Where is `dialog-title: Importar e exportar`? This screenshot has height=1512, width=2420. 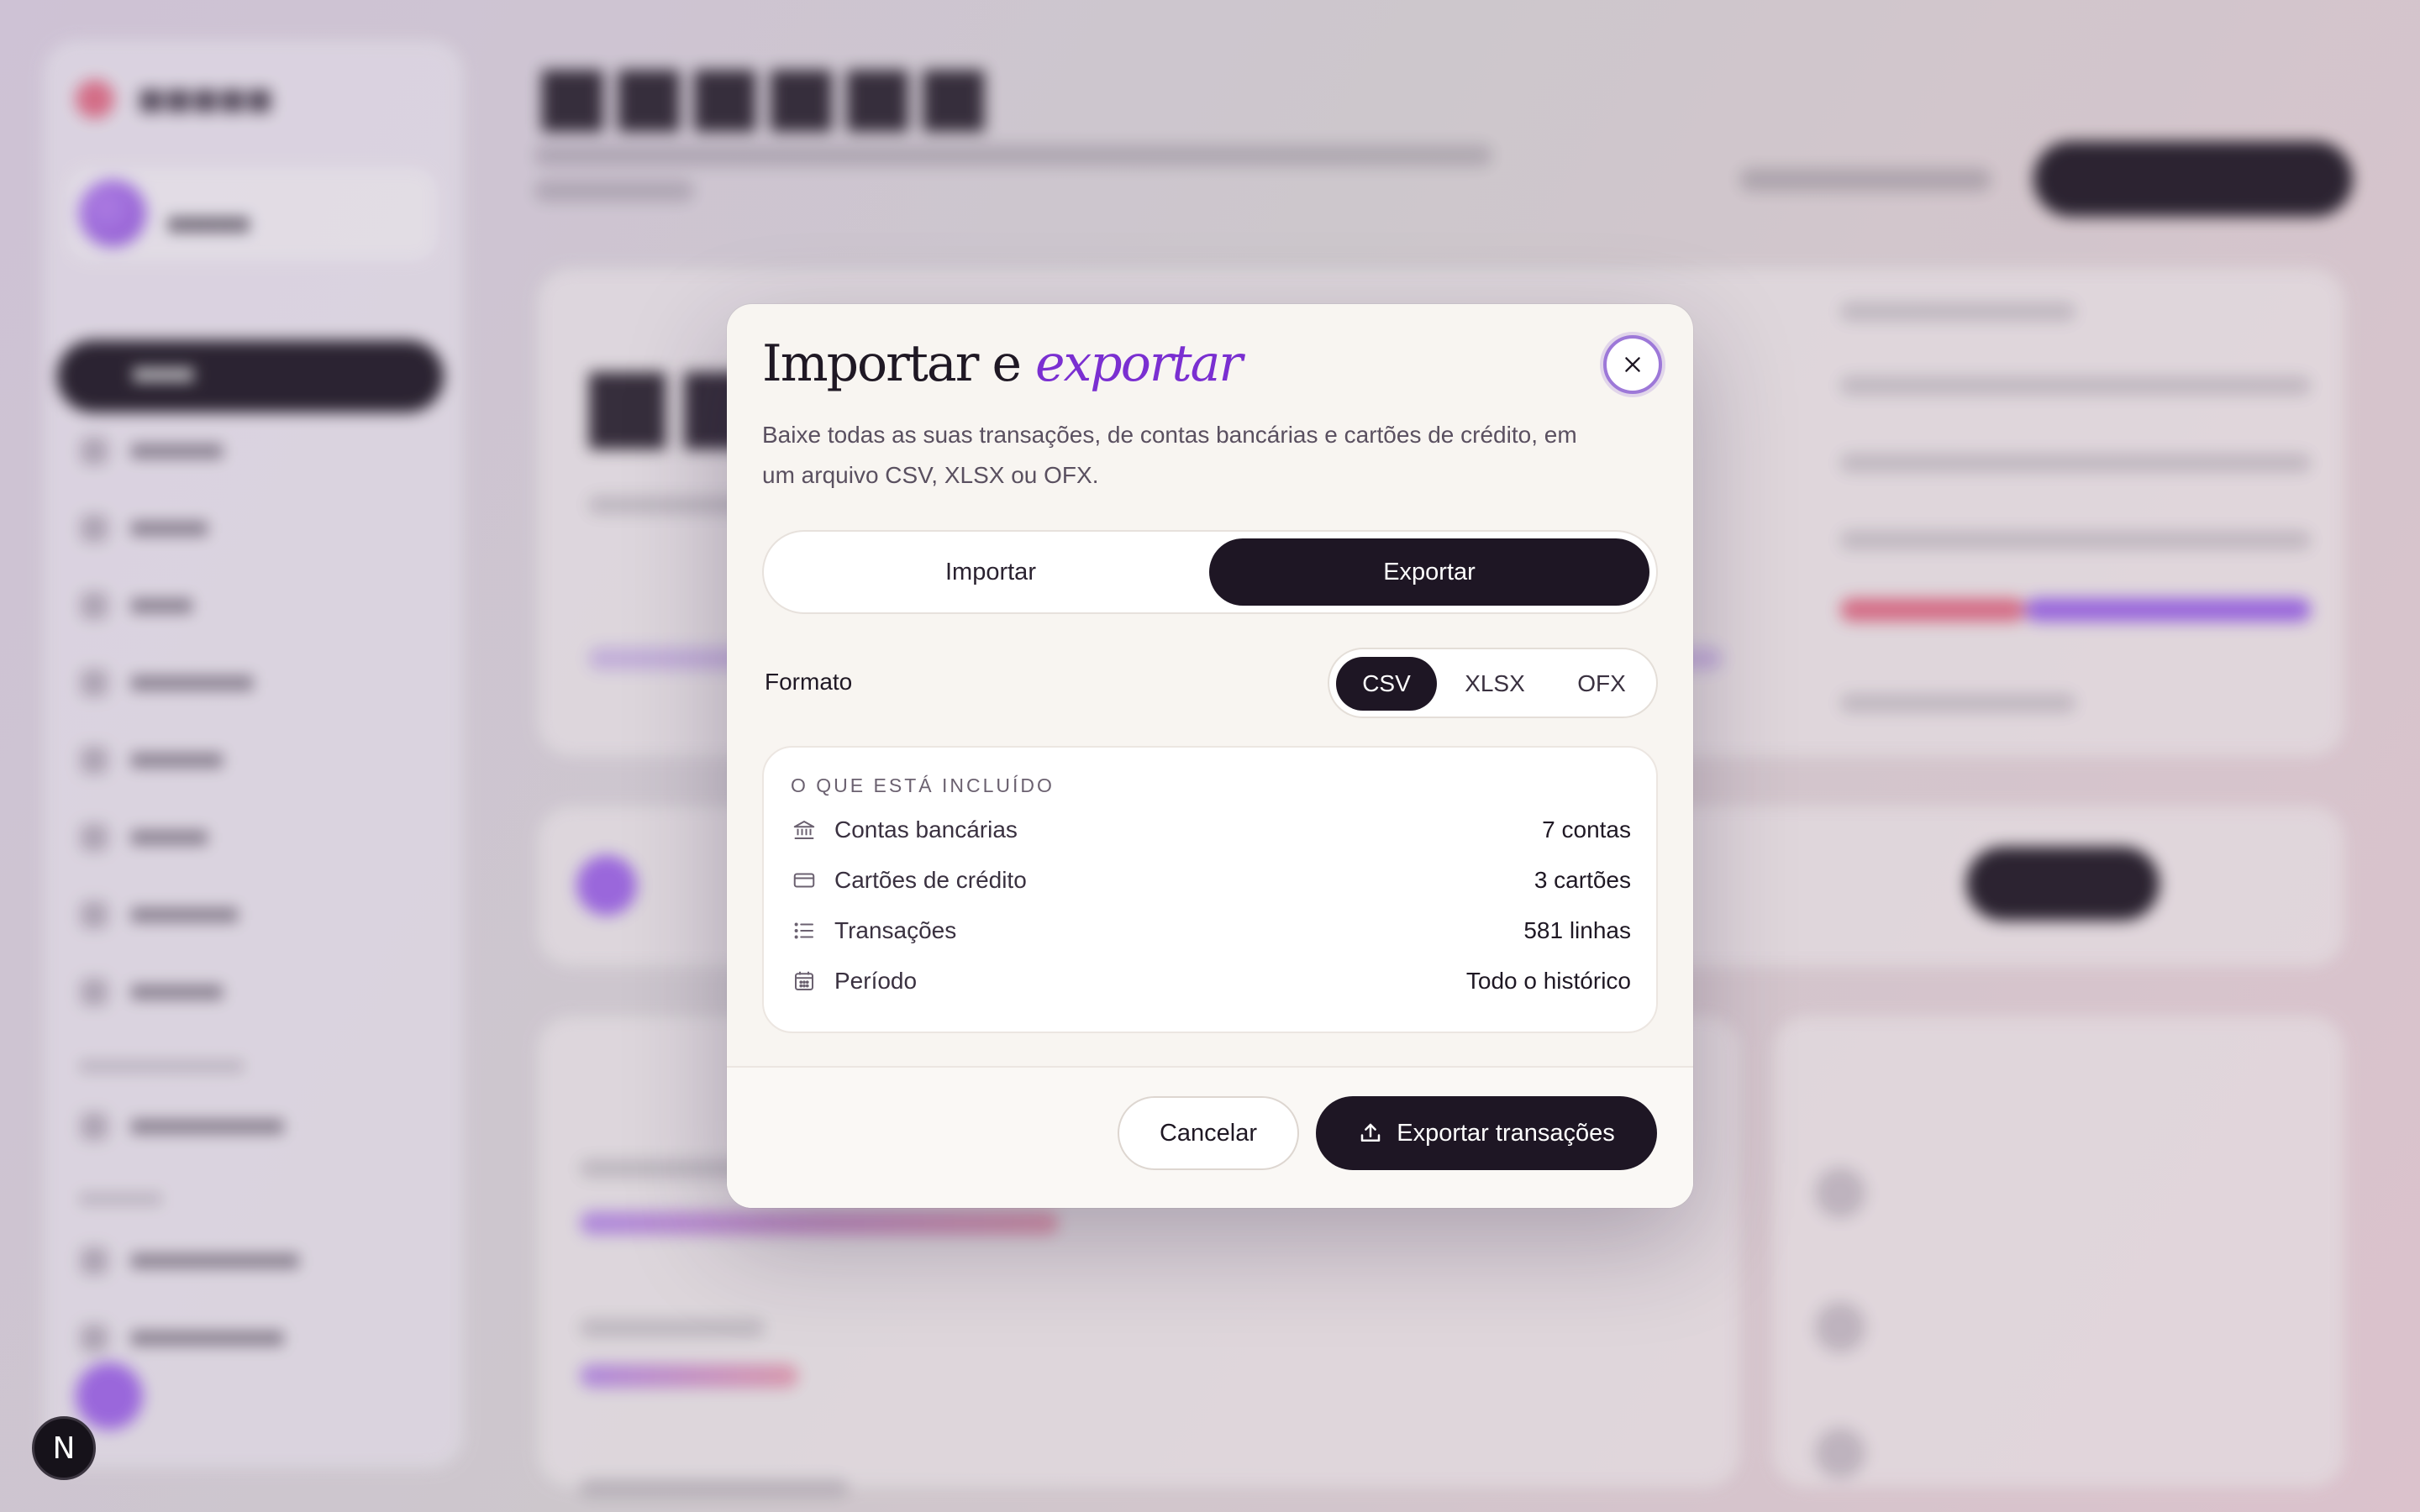 dialog-title: Importar e exportar is located at coordinates (1002, 363).